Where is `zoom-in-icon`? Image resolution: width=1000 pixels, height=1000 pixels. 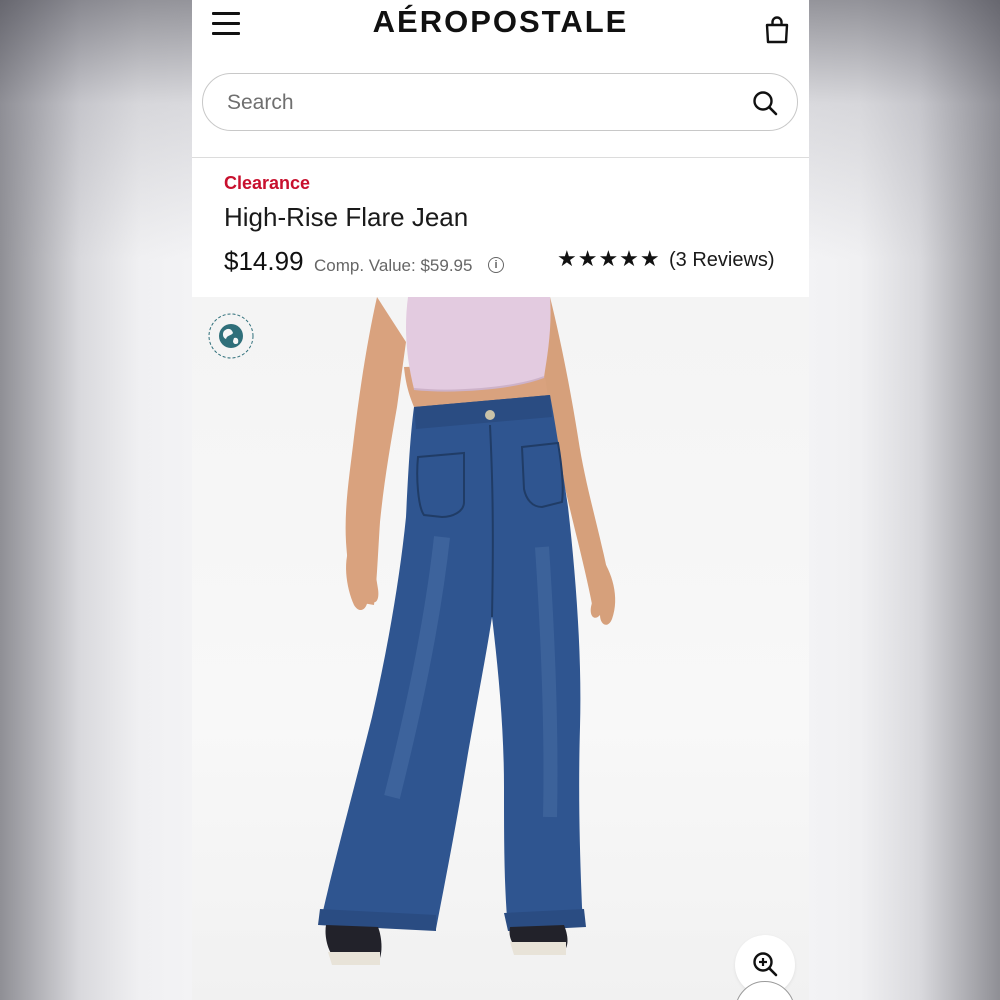 zoom-in-icon is located at coordinates (765, 964).